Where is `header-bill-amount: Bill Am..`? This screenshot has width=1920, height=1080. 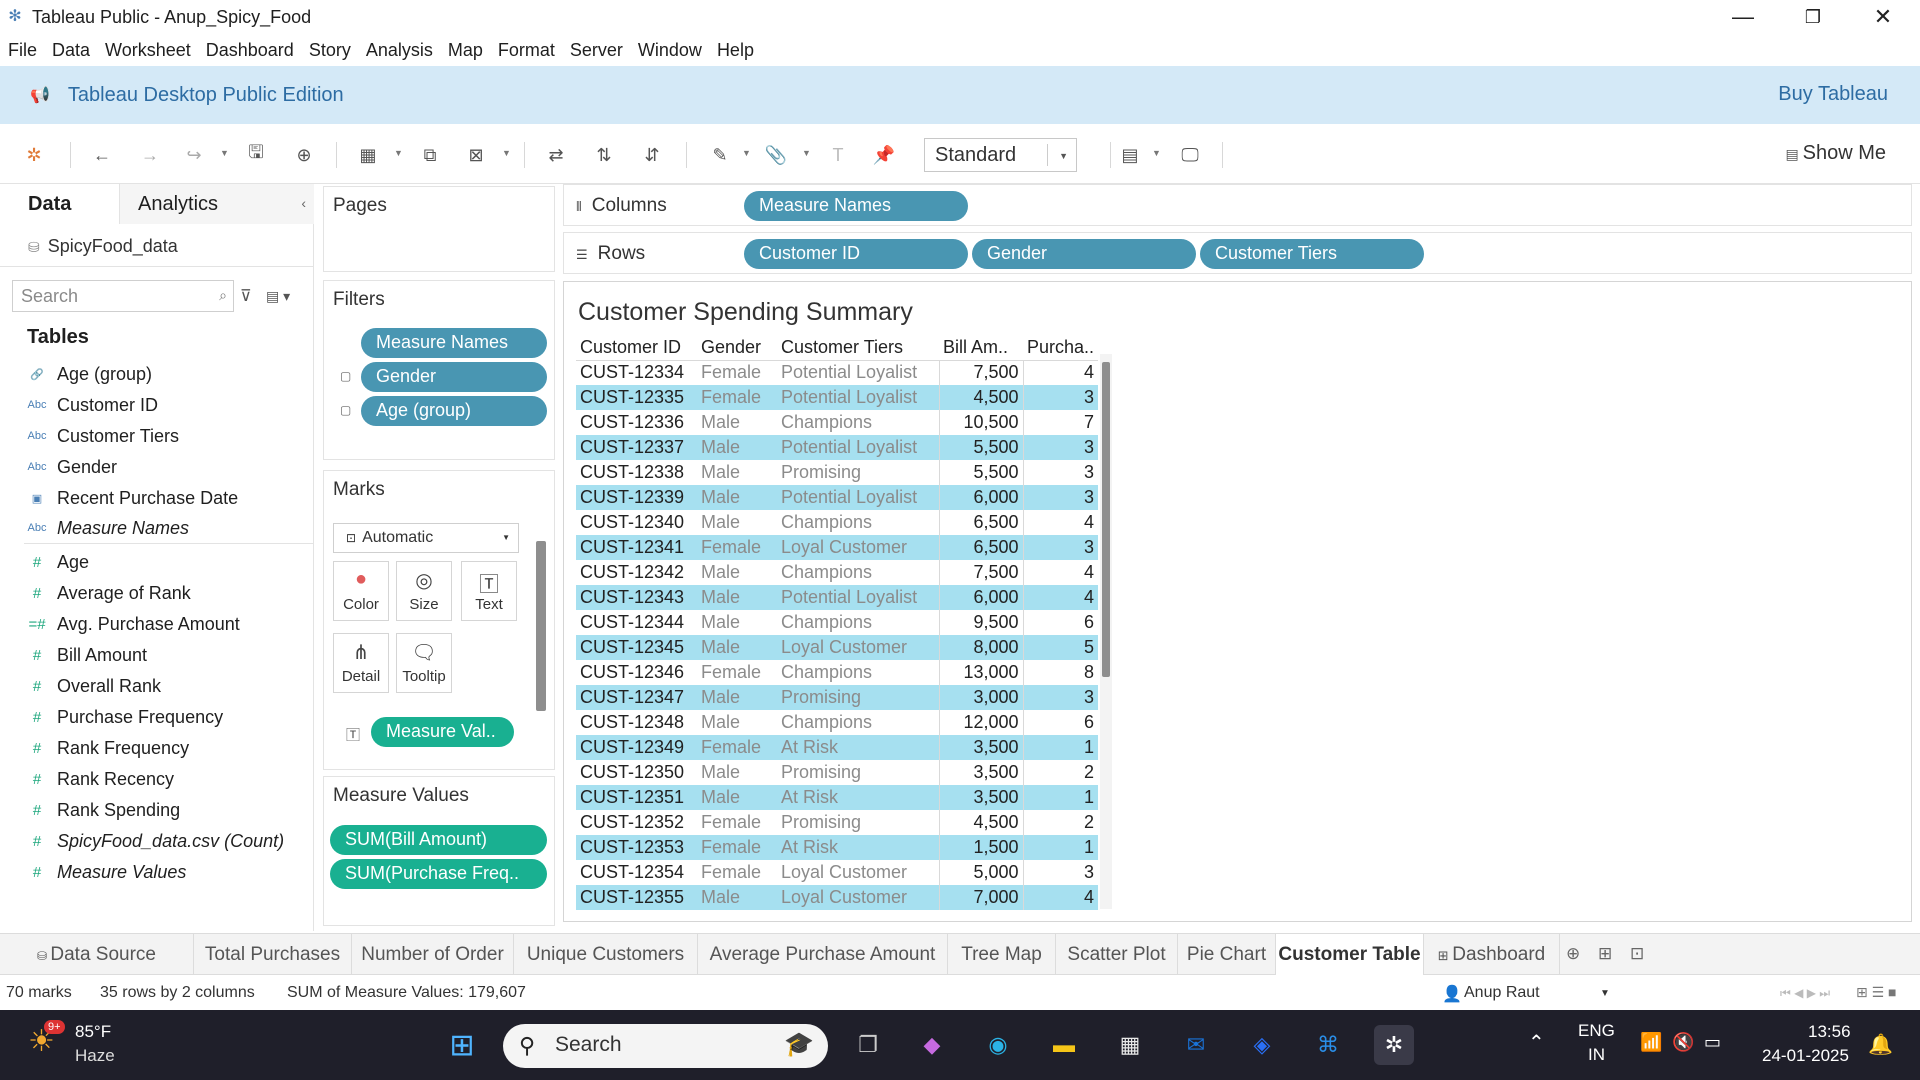 header-bill-amount: Bill Am.. is located at coordinates (981, 348).